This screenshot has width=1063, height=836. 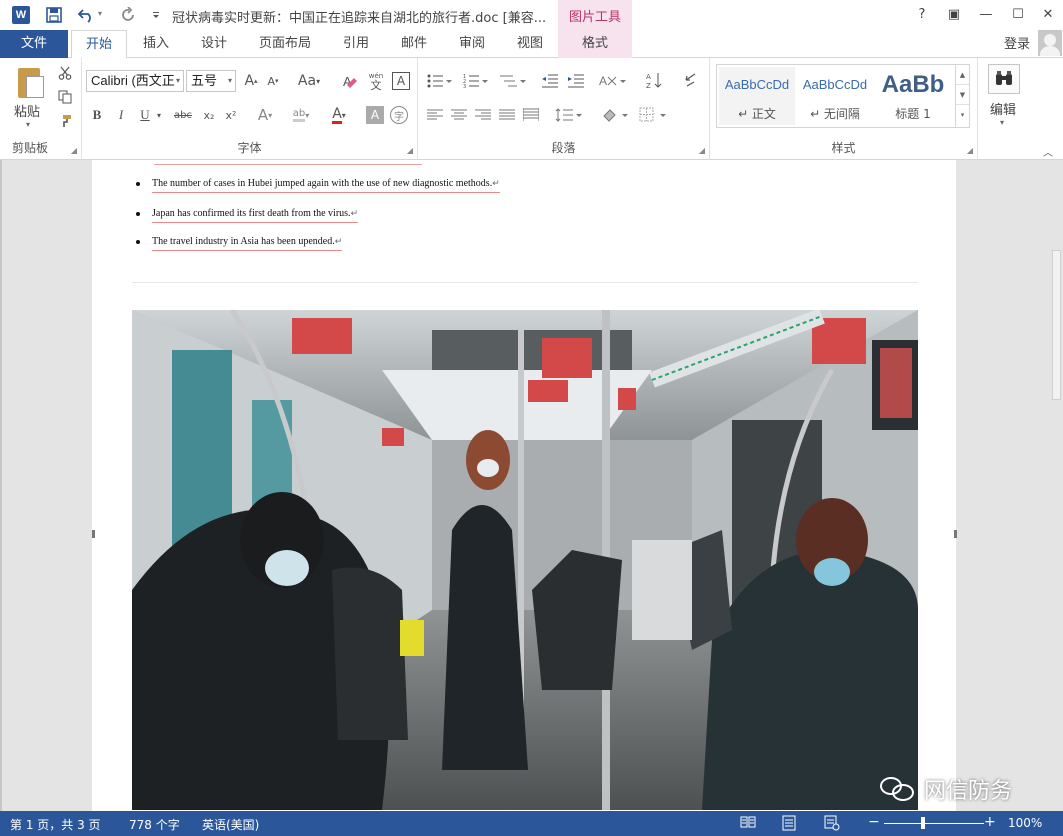 I want to click on section-divider, so click(x=525, y=282).